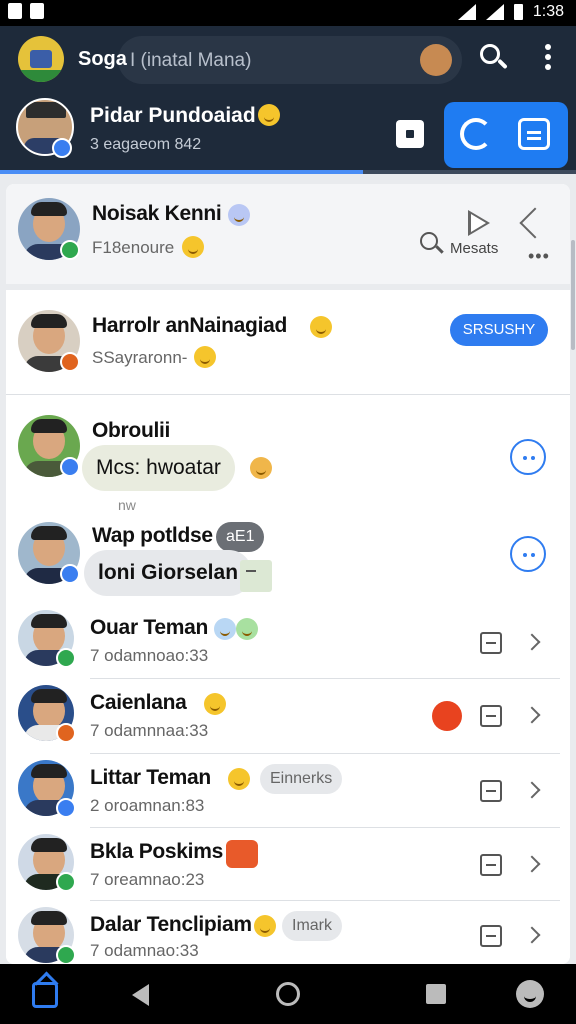  Describe the element at coordinates (548, 11) in the screenshot. I see `clock: 1:38` at that location.